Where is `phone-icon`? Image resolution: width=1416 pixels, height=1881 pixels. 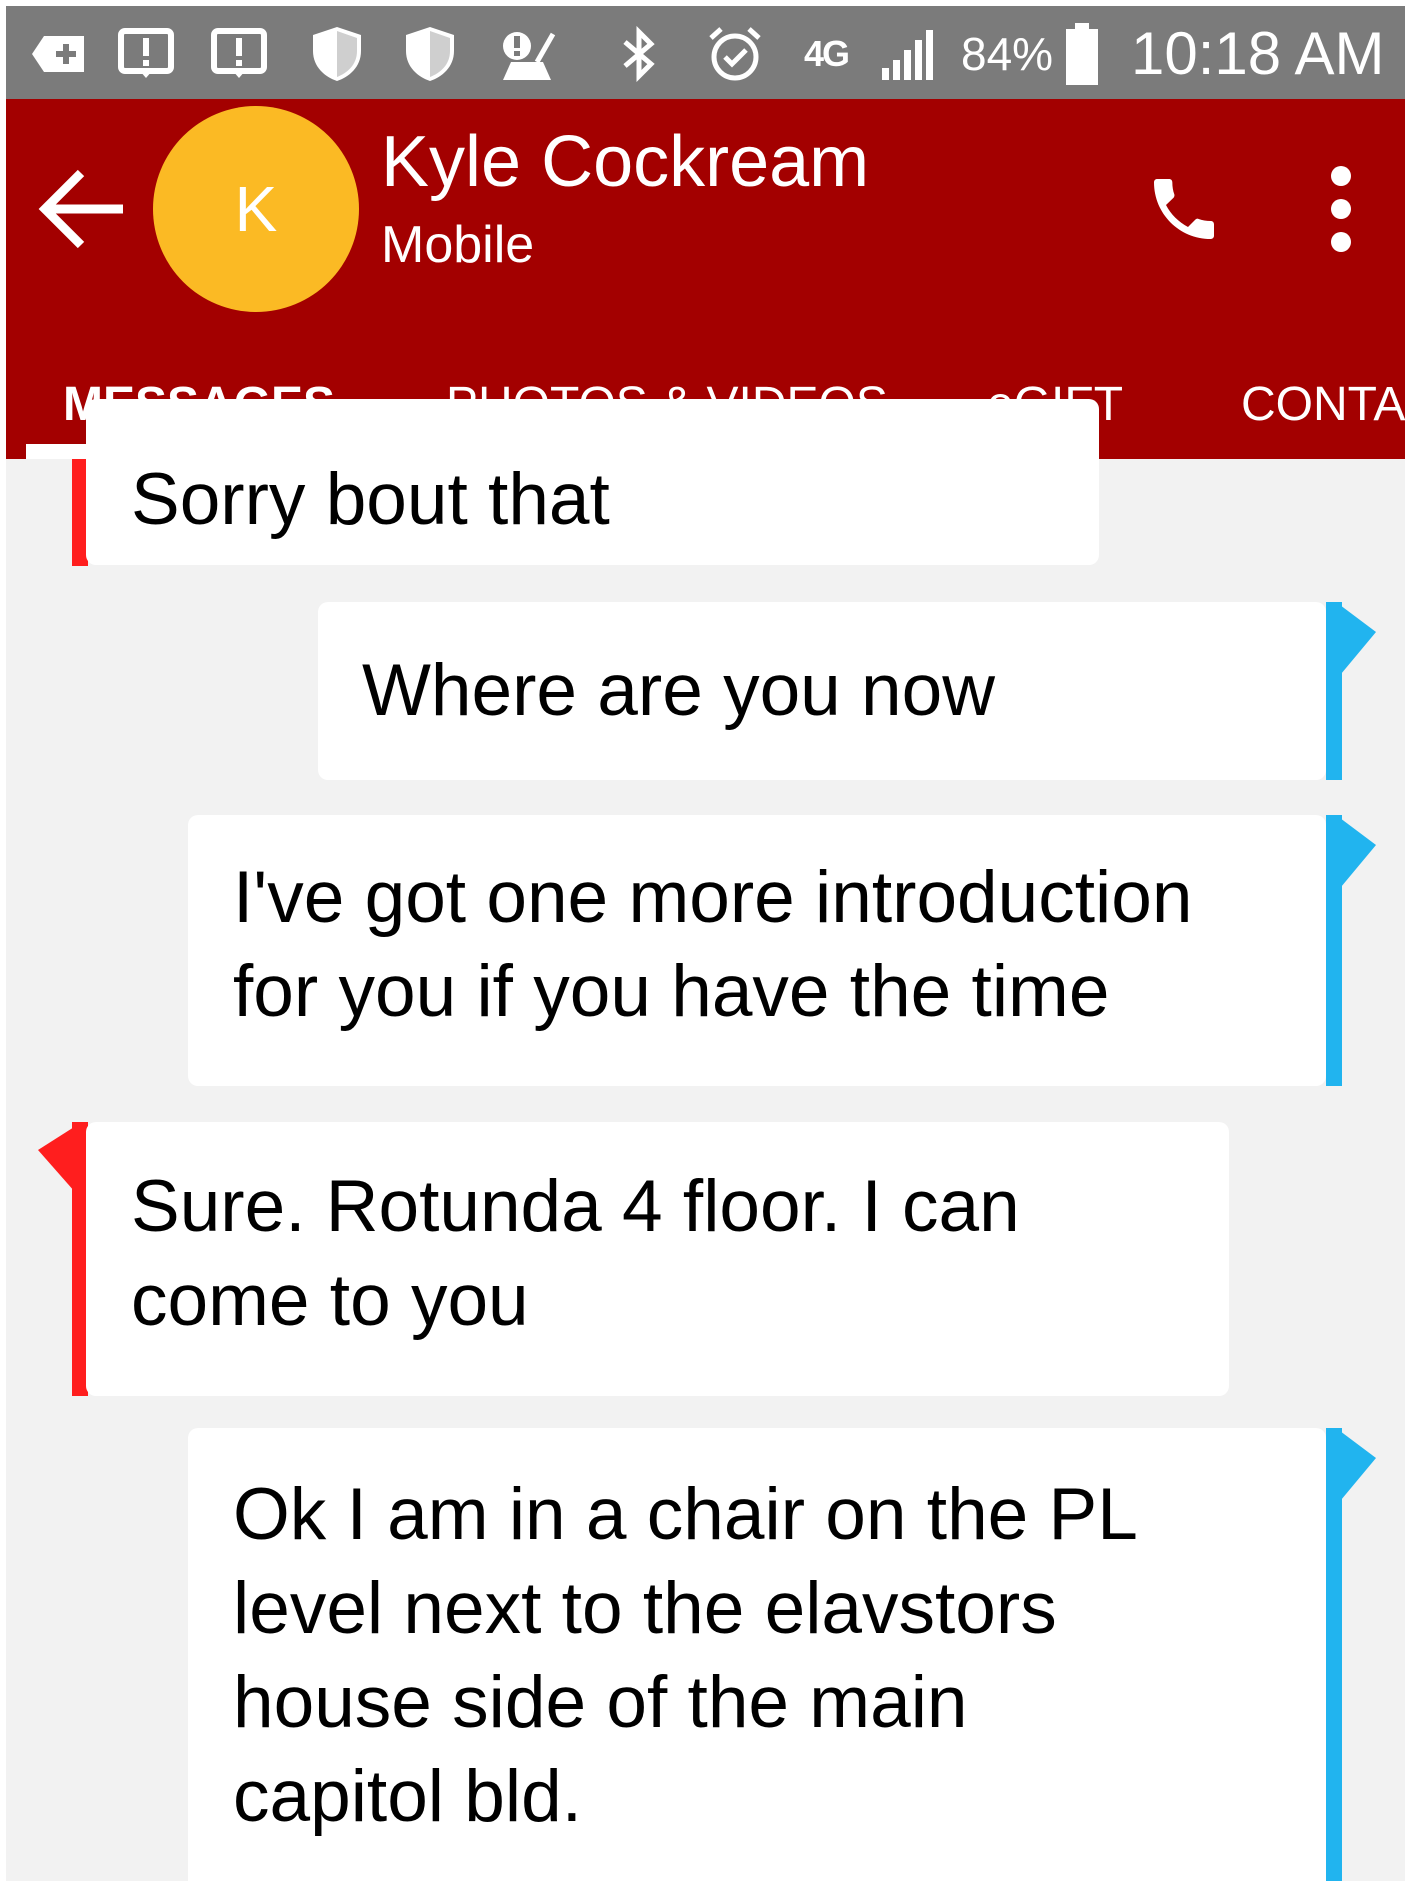 phone-icon is located at coordinates (1184, 209).